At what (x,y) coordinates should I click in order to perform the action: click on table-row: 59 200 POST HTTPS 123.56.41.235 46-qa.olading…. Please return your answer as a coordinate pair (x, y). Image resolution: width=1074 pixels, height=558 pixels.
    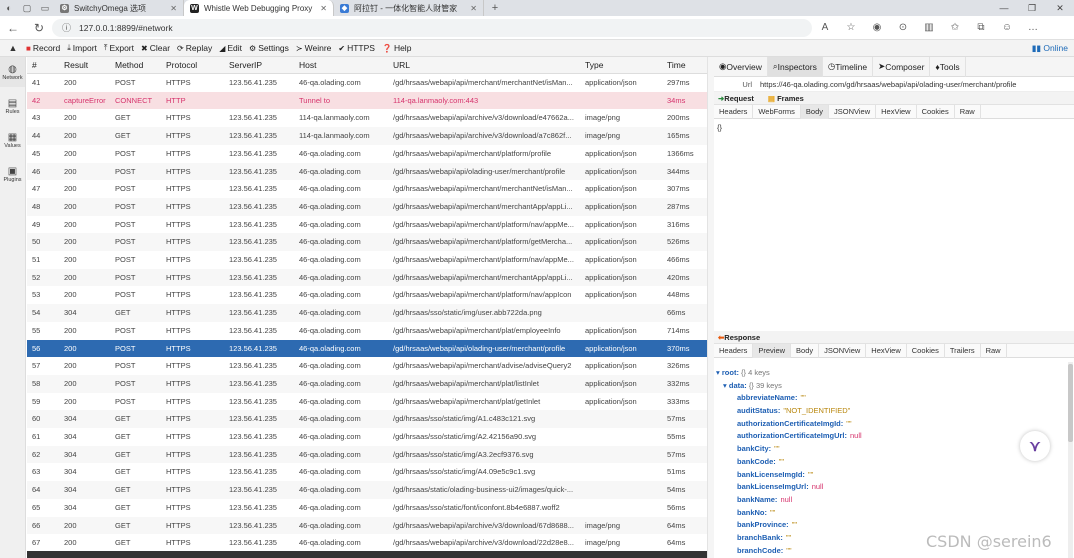
    Looking at the image, I should click on (367, 402).